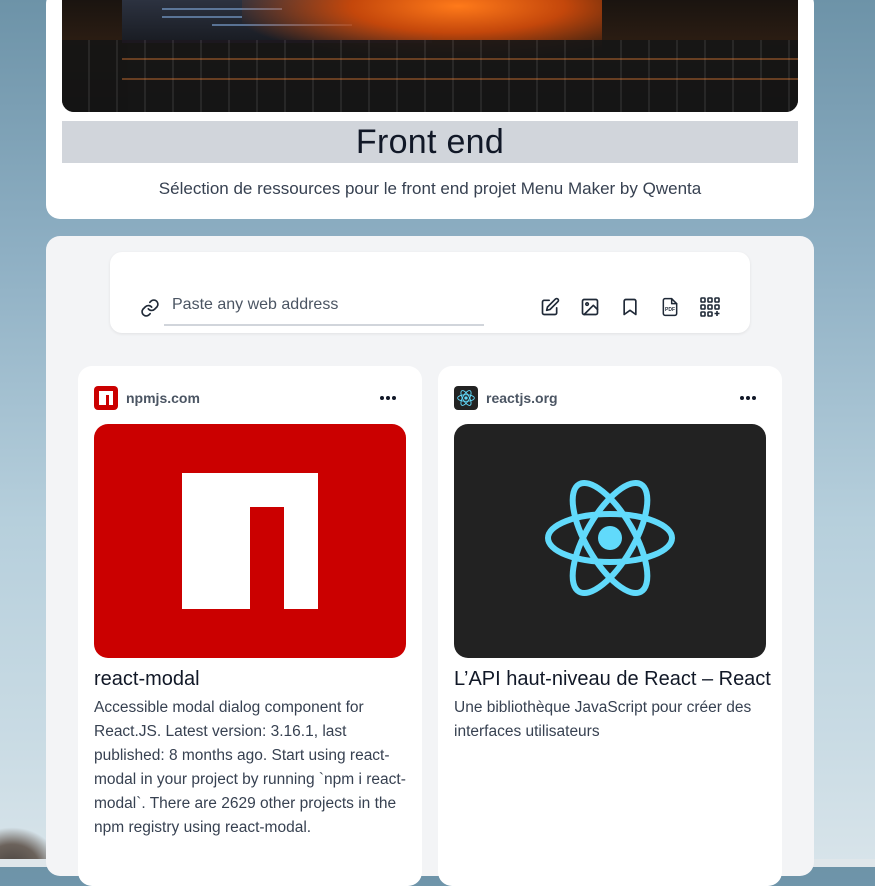 This screenshot has height=886, width=875. I want to click on hero-image, so click(430, 56).